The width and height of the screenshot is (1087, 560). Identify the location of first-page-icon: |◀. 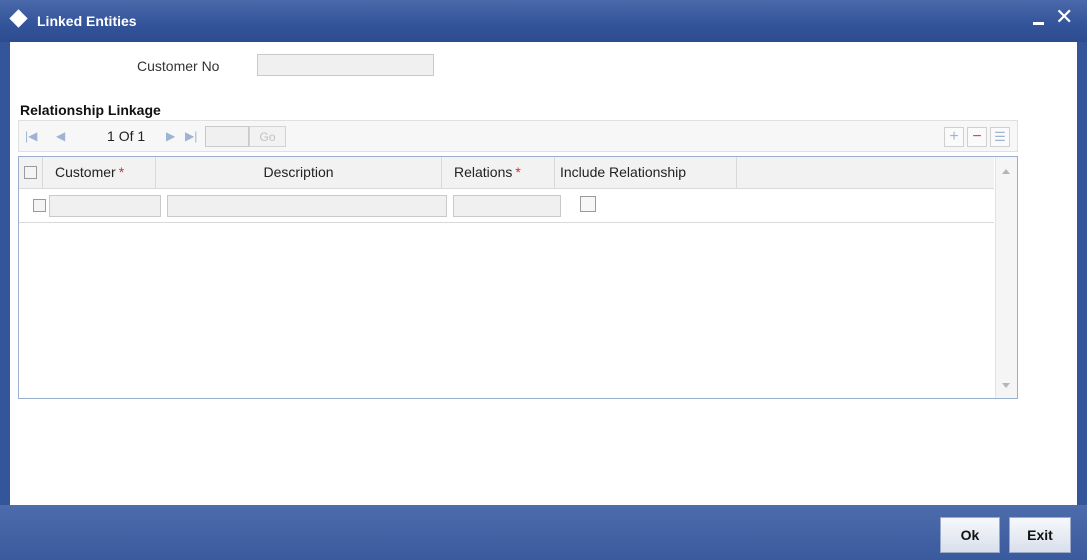
(31, 136).